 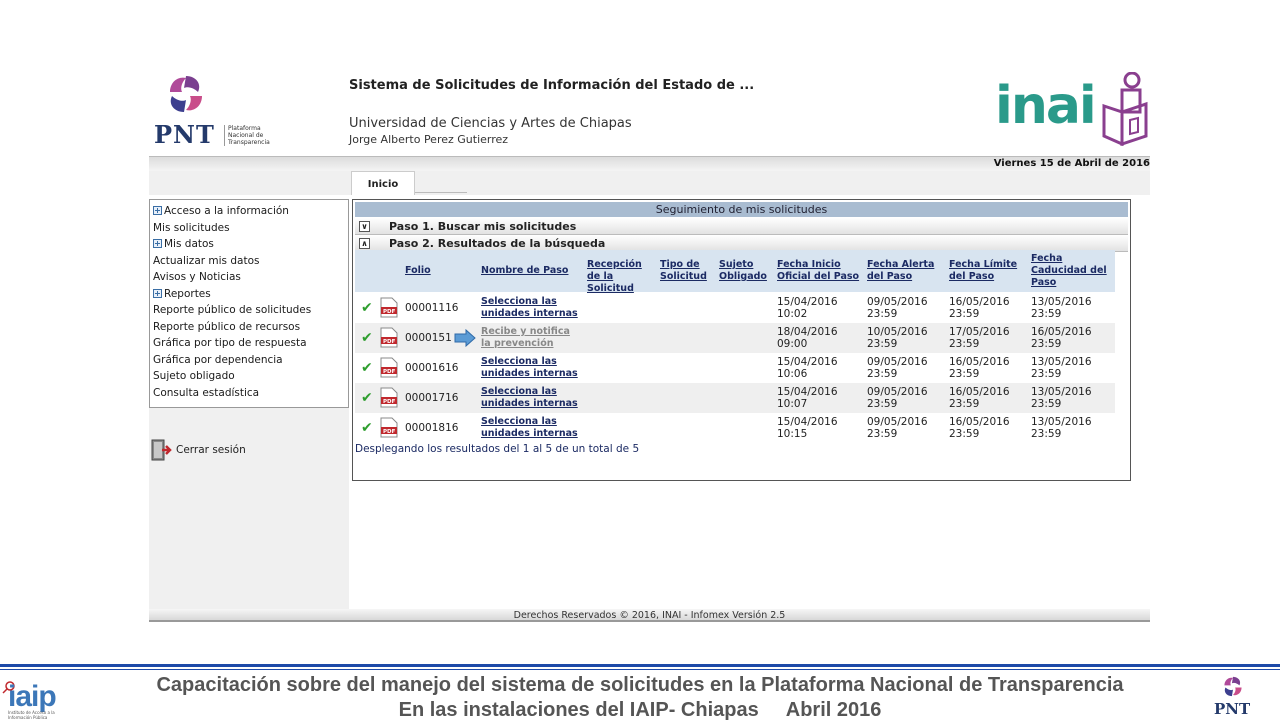 What do you see at coordinates (249, 327) in the screenshot?
I see `sidebar-item-reporte-recursos: Reporte público de recursos` at bounding box center [249, 327].